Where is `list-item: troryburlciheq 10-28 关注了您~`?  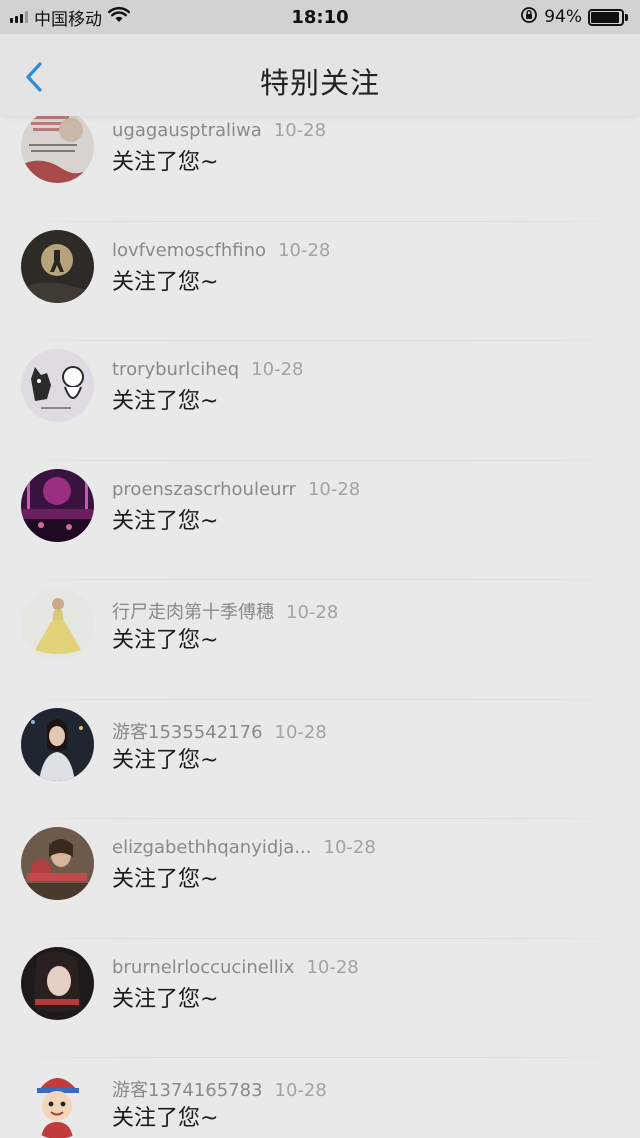
list-item: troryburlciheq 10-28 关注了您~ is located at coordinates (320, 401).